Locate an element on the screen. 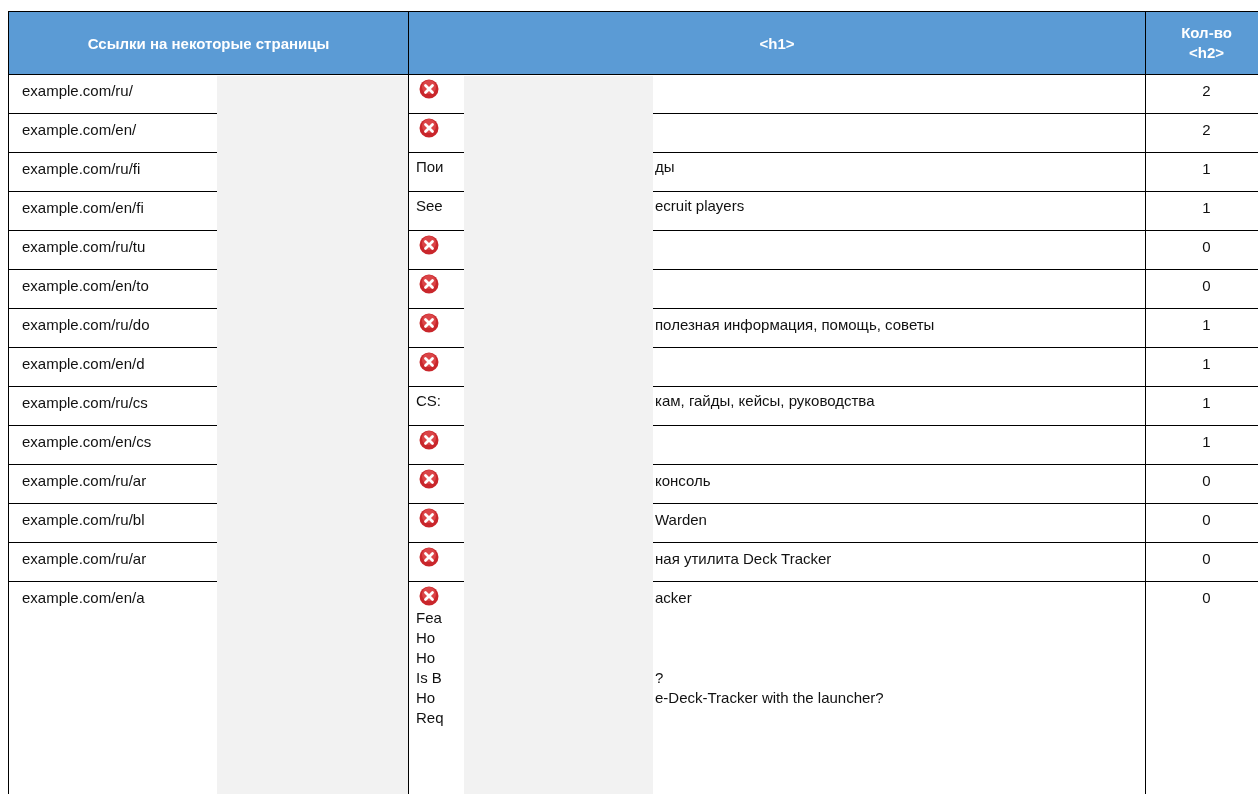 Image resolution: width=1258 pixels, height=794 pixels. heading-text: CS: is located at coordinates (428, 401).